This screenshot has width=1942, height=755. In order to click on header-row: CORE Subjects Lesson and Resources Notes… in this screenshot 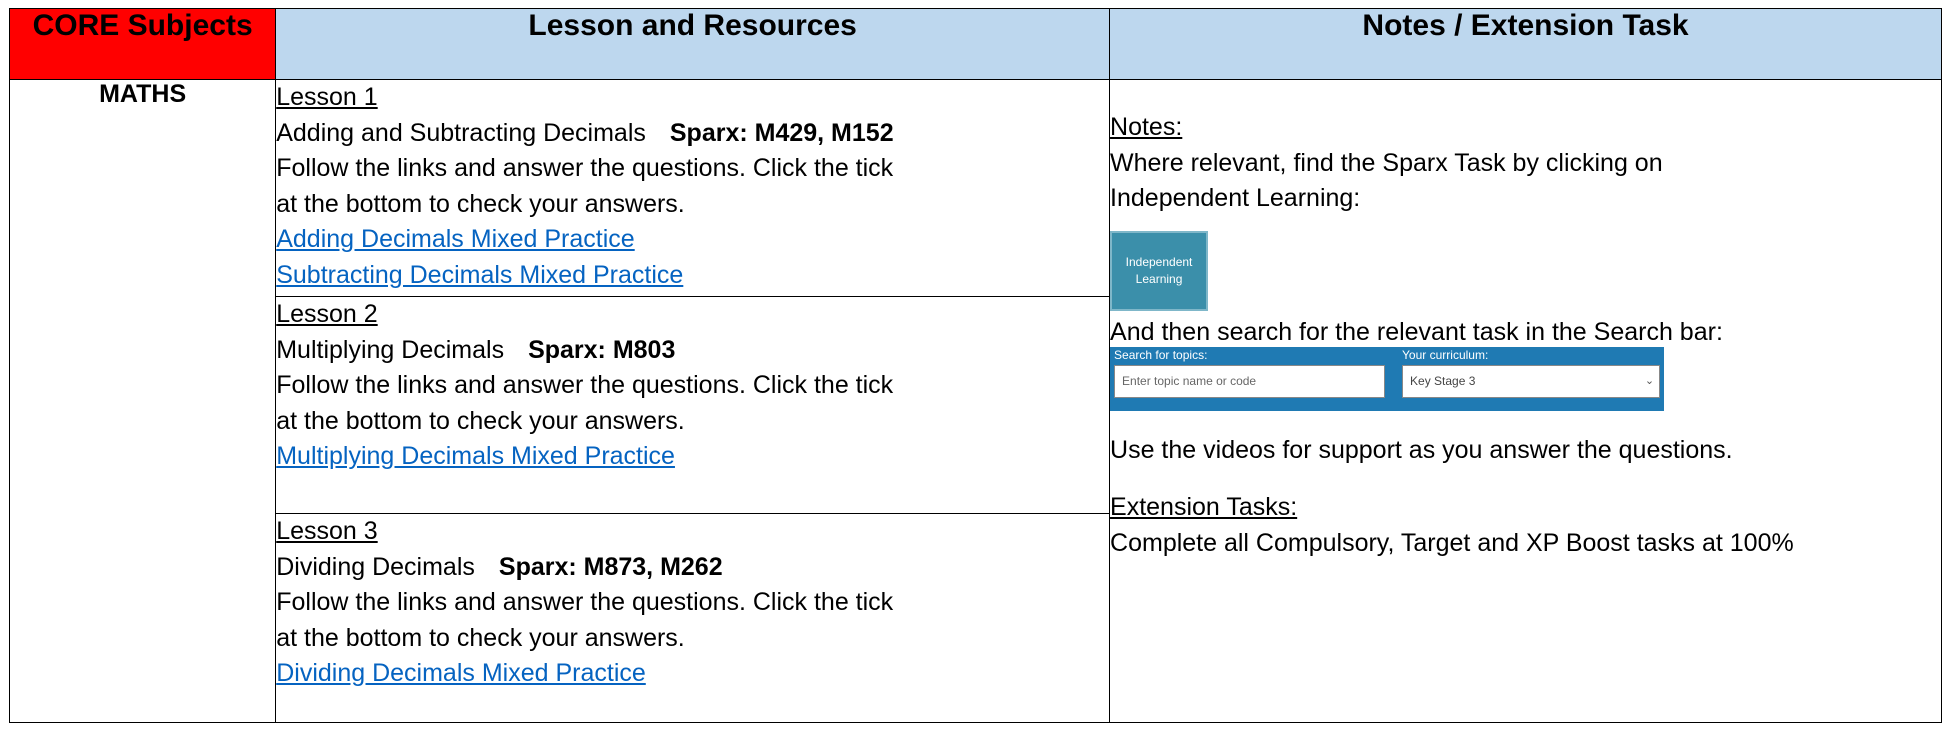, I will do `click(975, 44)`.